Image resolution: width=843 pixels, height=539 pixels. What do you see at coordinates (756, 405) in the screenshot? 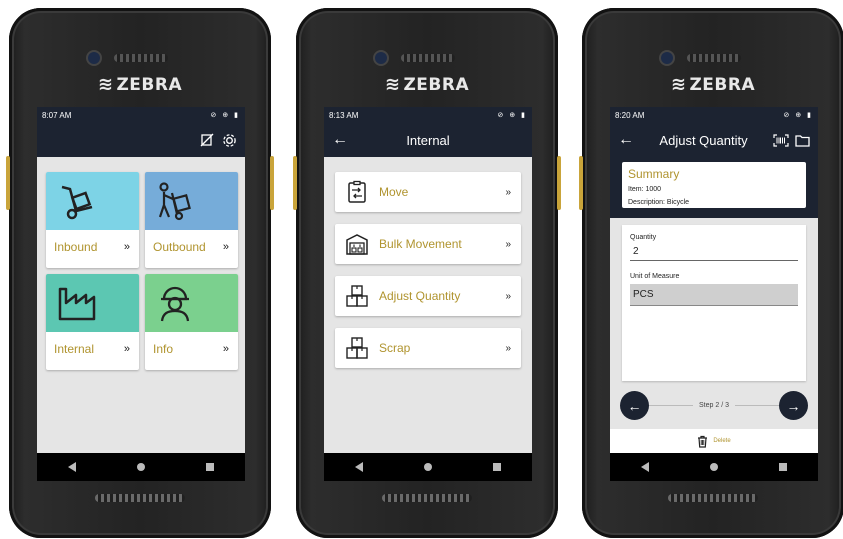
I see `stepper-line` at bounding box center [756, 405].